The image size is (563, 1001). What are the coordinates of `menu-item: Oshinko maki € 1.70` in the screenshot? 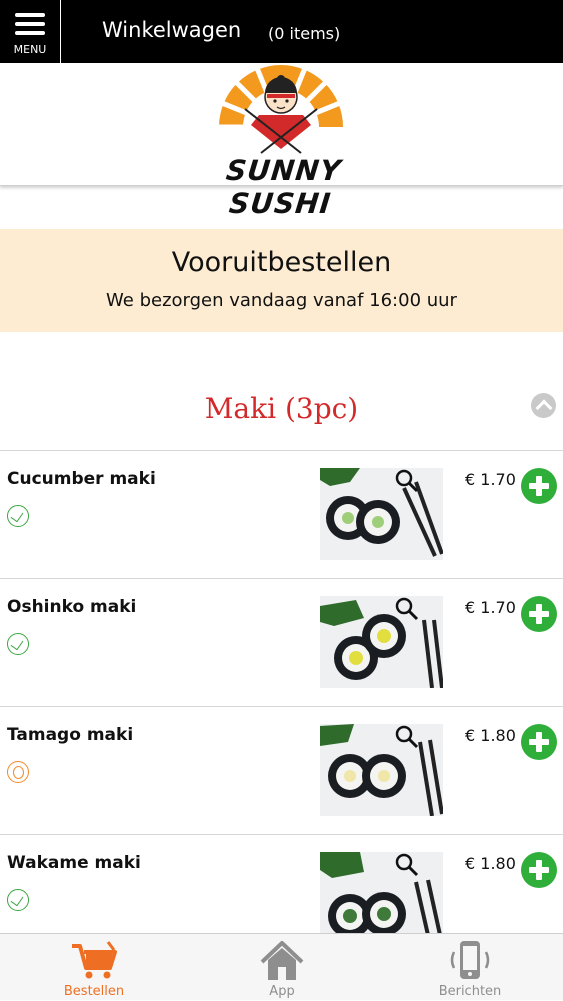 It's located at (281, 642).